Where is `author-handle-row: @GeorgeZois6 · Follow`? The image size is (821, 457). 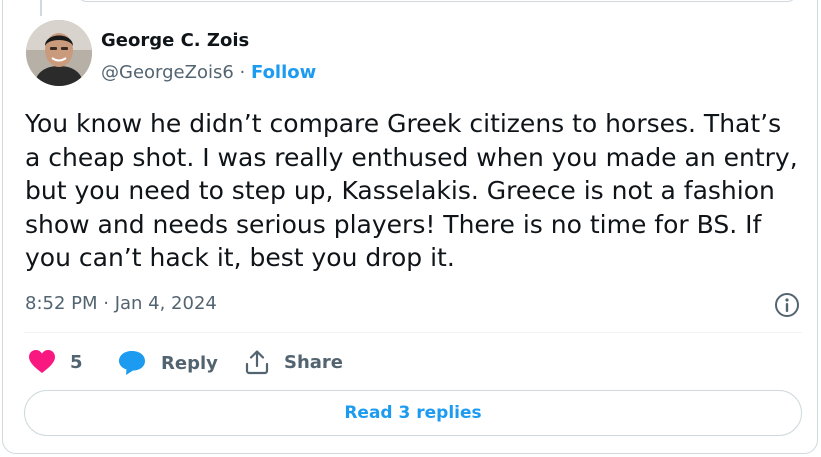 author-handle-row: @GeorgeZois6 · Follow is located at coordinates (208, 72).